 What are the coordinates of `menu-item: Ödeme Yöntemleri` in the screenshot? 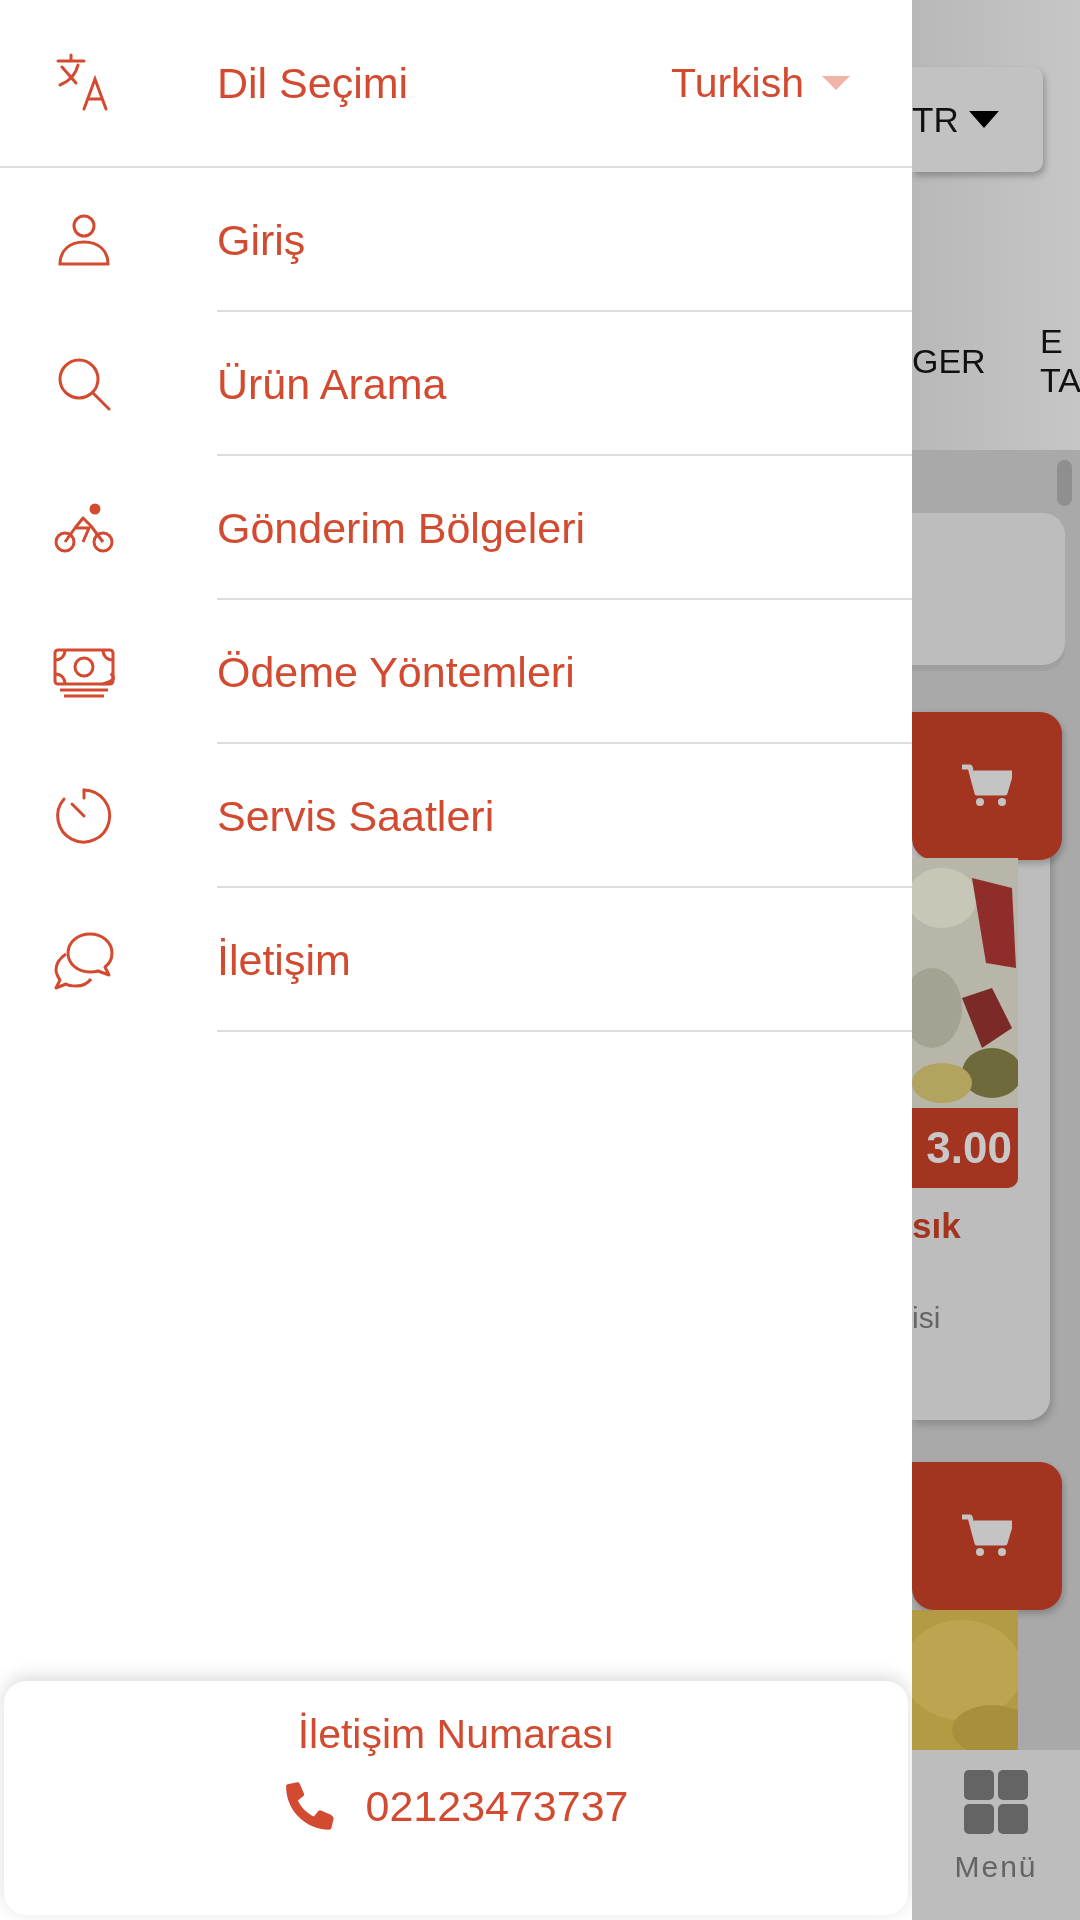 It's located at (456, 672).